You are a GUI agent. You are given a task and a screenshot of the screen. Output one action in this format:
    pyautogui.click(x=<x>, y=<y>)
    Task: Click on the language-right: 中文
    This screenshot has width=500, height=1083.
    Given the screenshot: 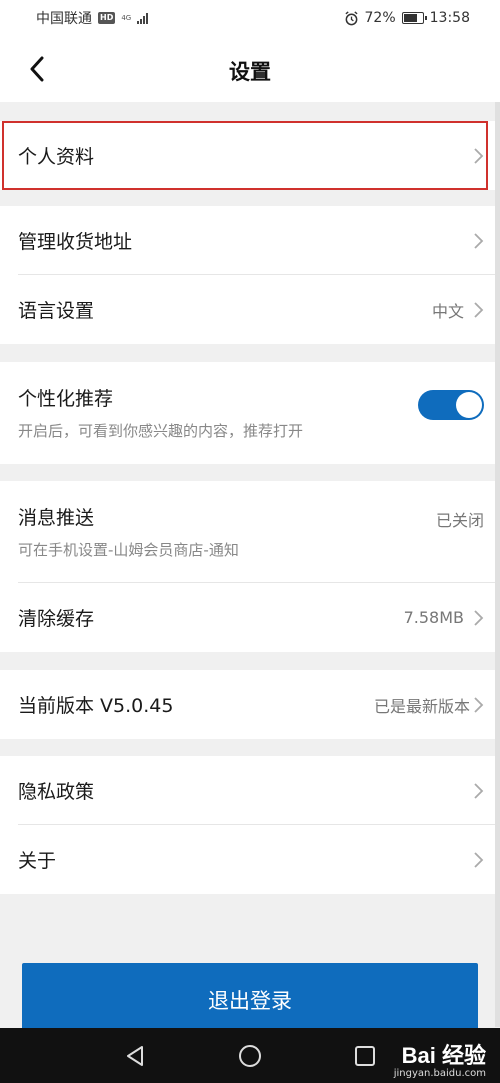 What is the action you would take?
    pyautogui.click(x=458, y=310)
    